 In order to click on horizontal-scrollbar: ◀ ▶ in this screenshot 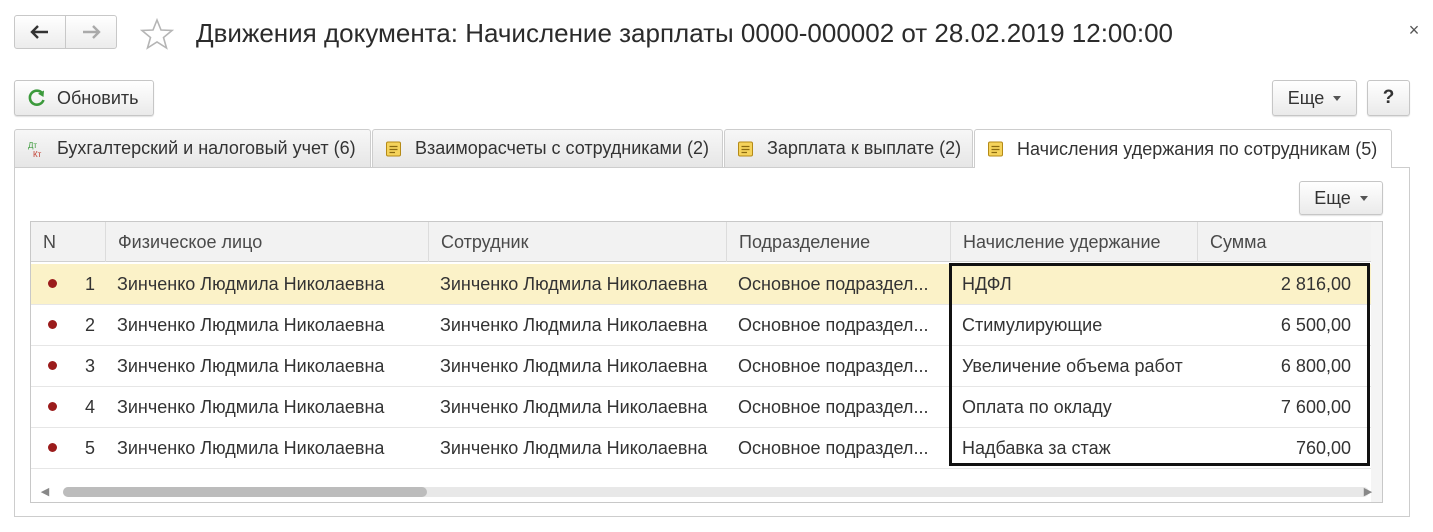, I will do `click(706, 492)`.